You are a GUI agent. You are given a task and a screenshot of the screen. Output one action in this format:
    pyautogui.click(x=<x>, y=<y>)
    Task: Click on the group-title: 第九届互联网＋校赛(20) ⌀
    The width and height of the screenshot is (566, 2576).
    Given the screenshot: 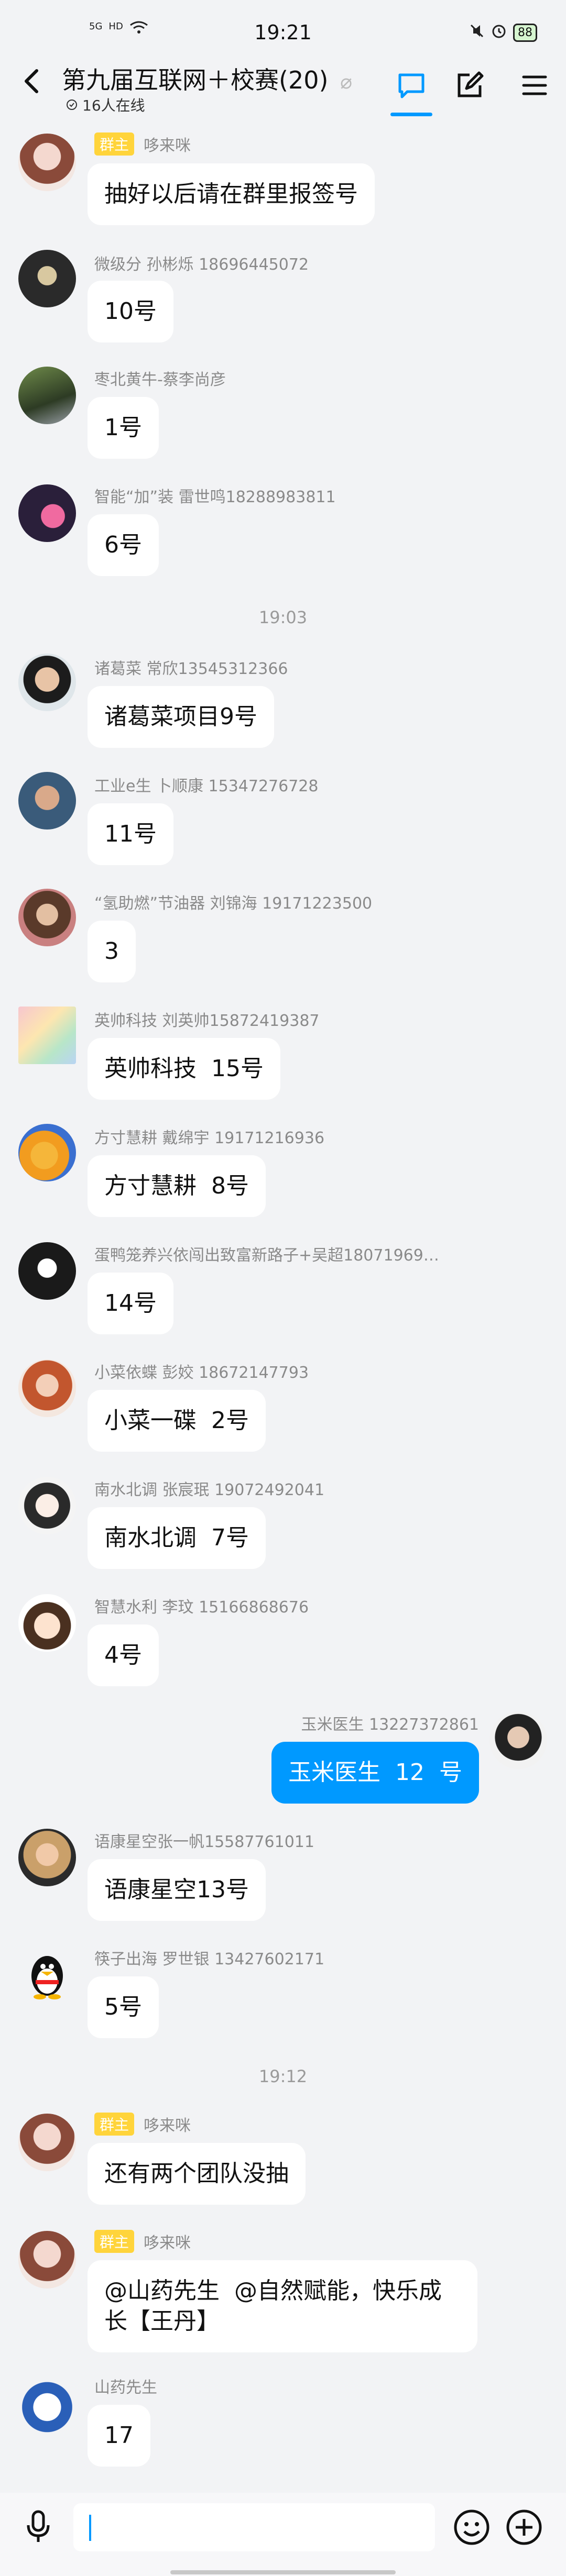 What is the action you would take?
    pyautogui.click(x=207, y=78)
    